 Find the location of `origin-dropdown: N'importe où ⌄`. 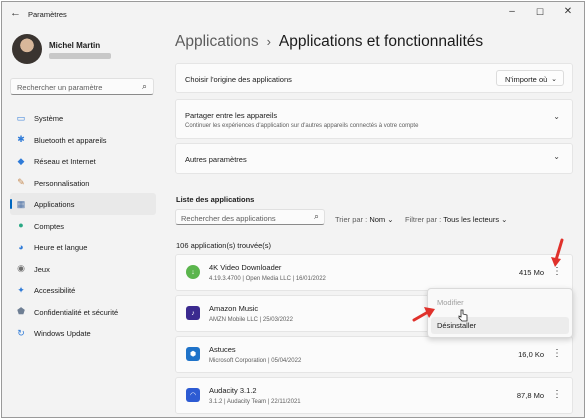

origin-dropdown: N'importe où ⌄ is located at coordinates (530, 78).